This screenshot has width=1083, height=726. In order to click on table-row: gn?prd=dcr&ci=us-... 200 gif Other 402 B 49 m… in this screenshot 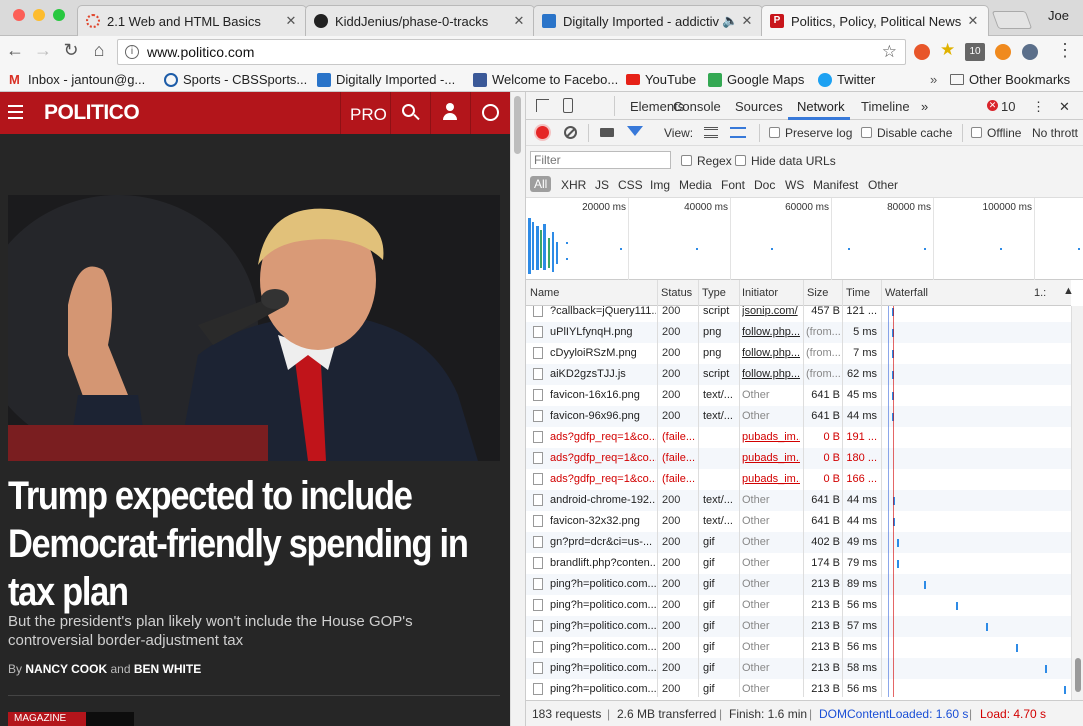, I will do `click(798, 542)`.